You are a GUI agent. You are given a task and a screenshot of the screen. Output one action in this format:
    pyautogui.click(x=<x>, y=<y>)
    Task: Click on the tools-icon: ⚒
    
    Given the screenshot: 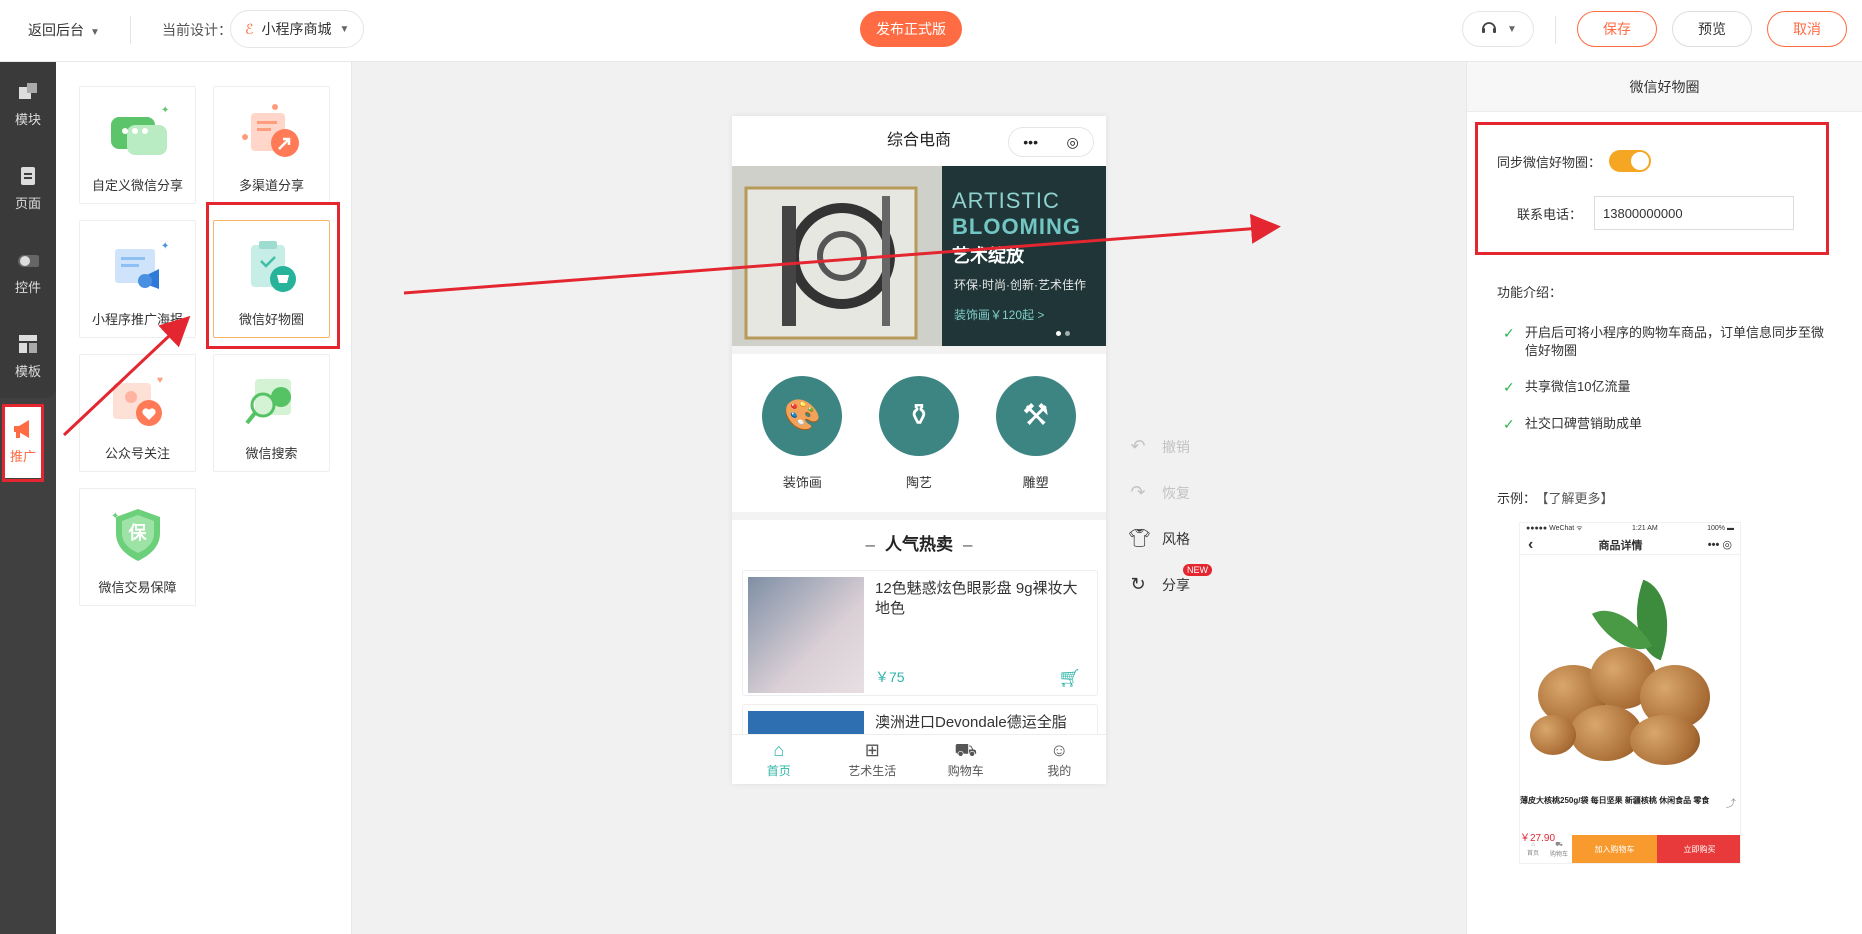 What is the action you would take?
    pyautogui.click(x=1035, y=415)
    